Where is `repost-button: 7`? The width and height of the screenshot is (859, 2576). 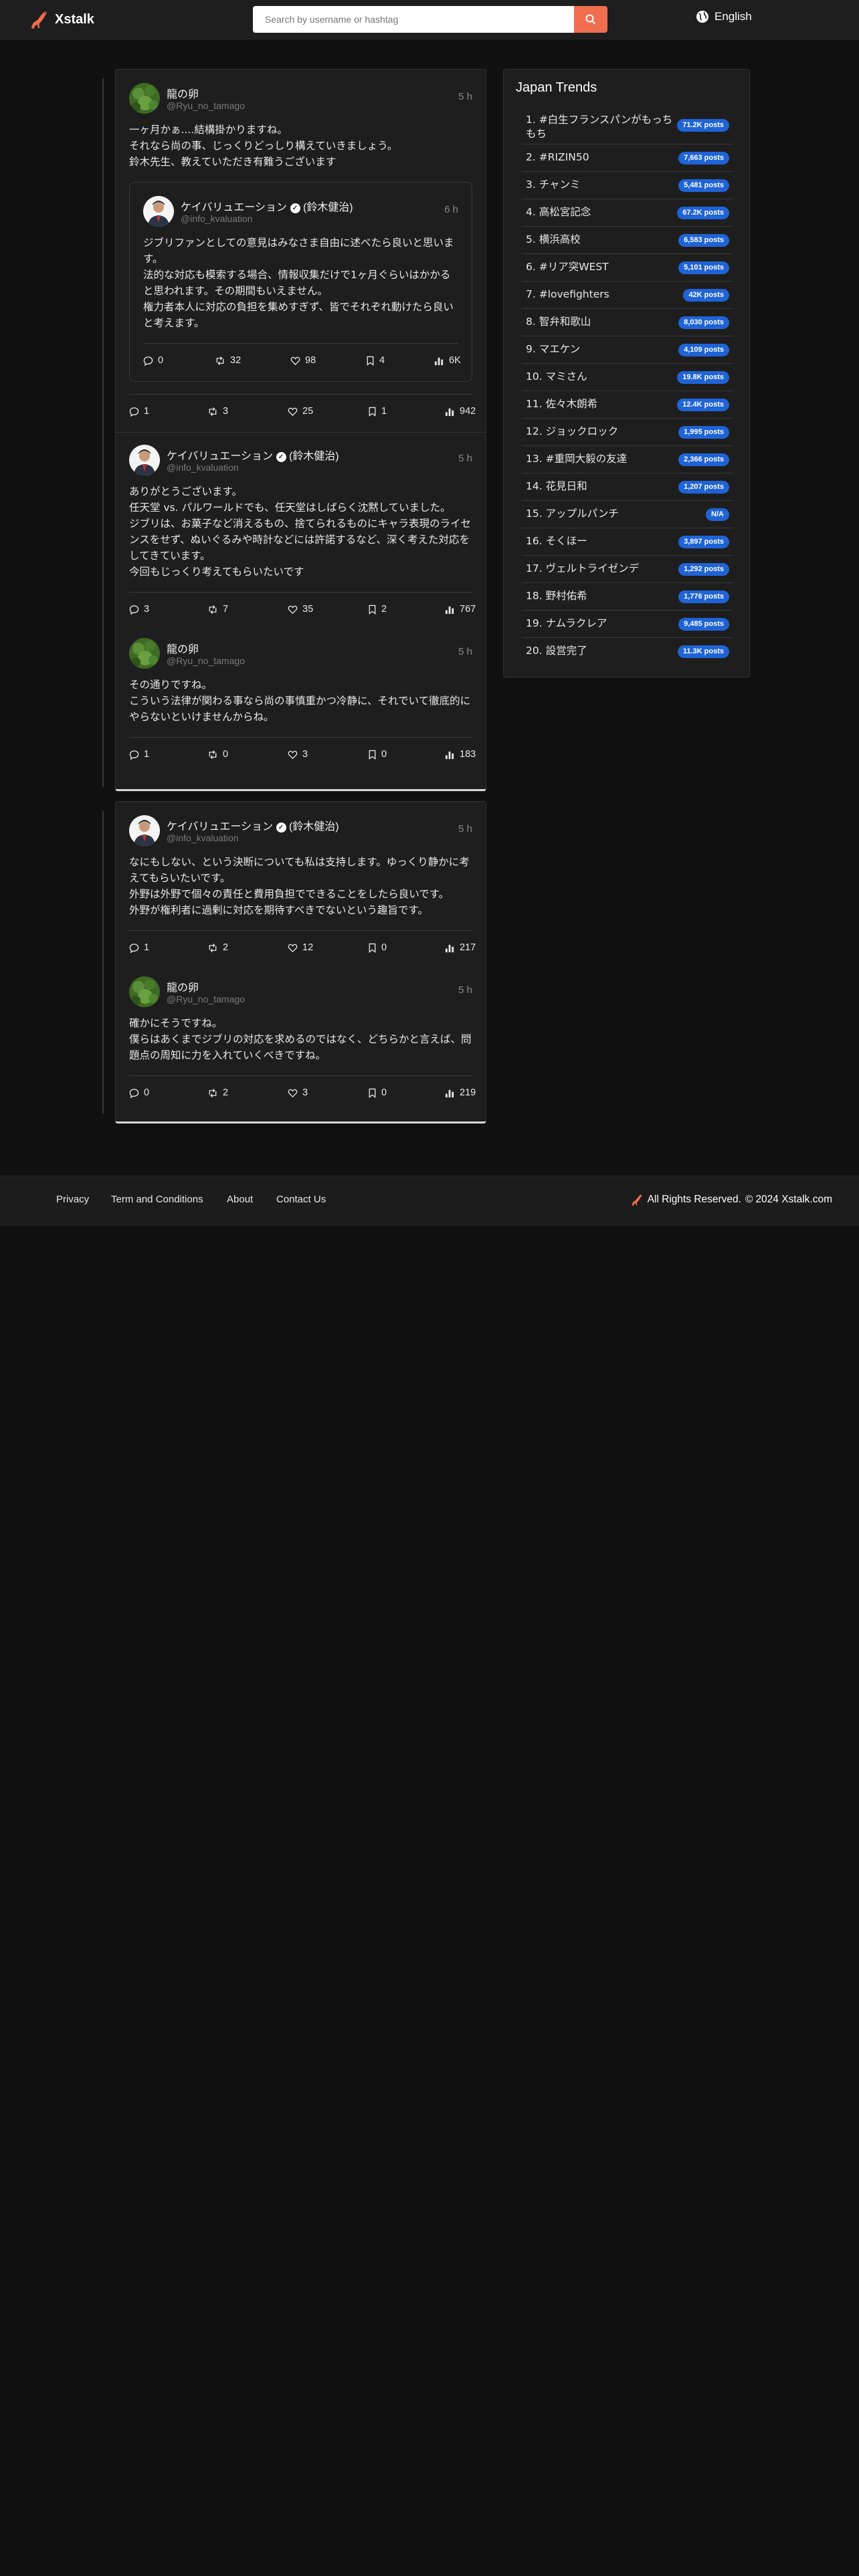
repost-button: 7 is located at coordinates (218, 609).